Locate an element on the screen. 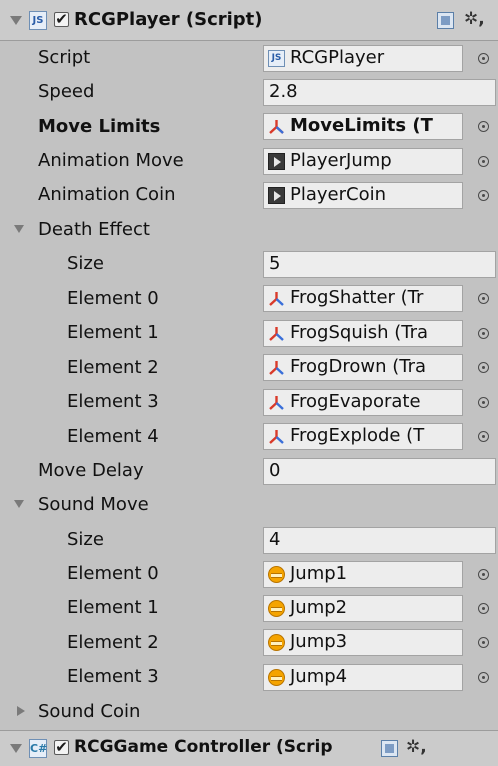  death-effect-element-value: FrogSquish (Tra is located at coordinates (359, 332).